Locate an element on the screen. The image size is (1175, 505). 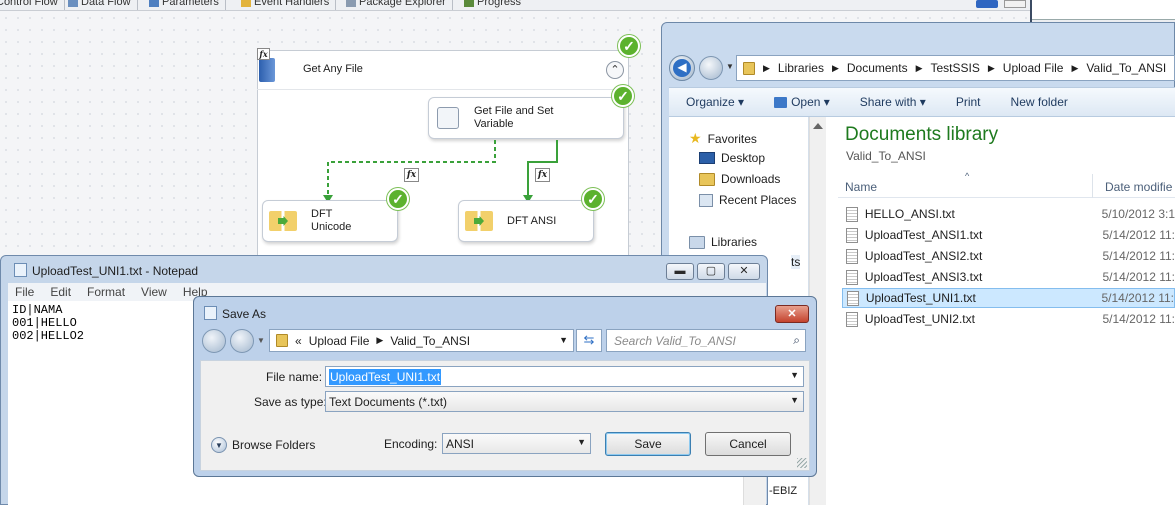
nav-truncated-item: ts is located at coordinates (796, 262).